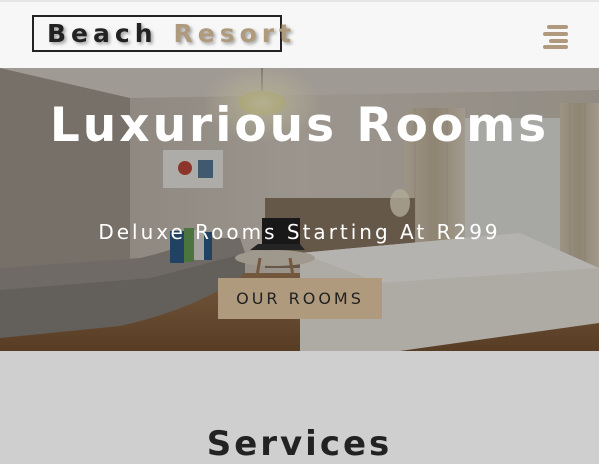  Describe the element at coordinates (555, 37) in the screenshot. I see `menu-icon` at that location.